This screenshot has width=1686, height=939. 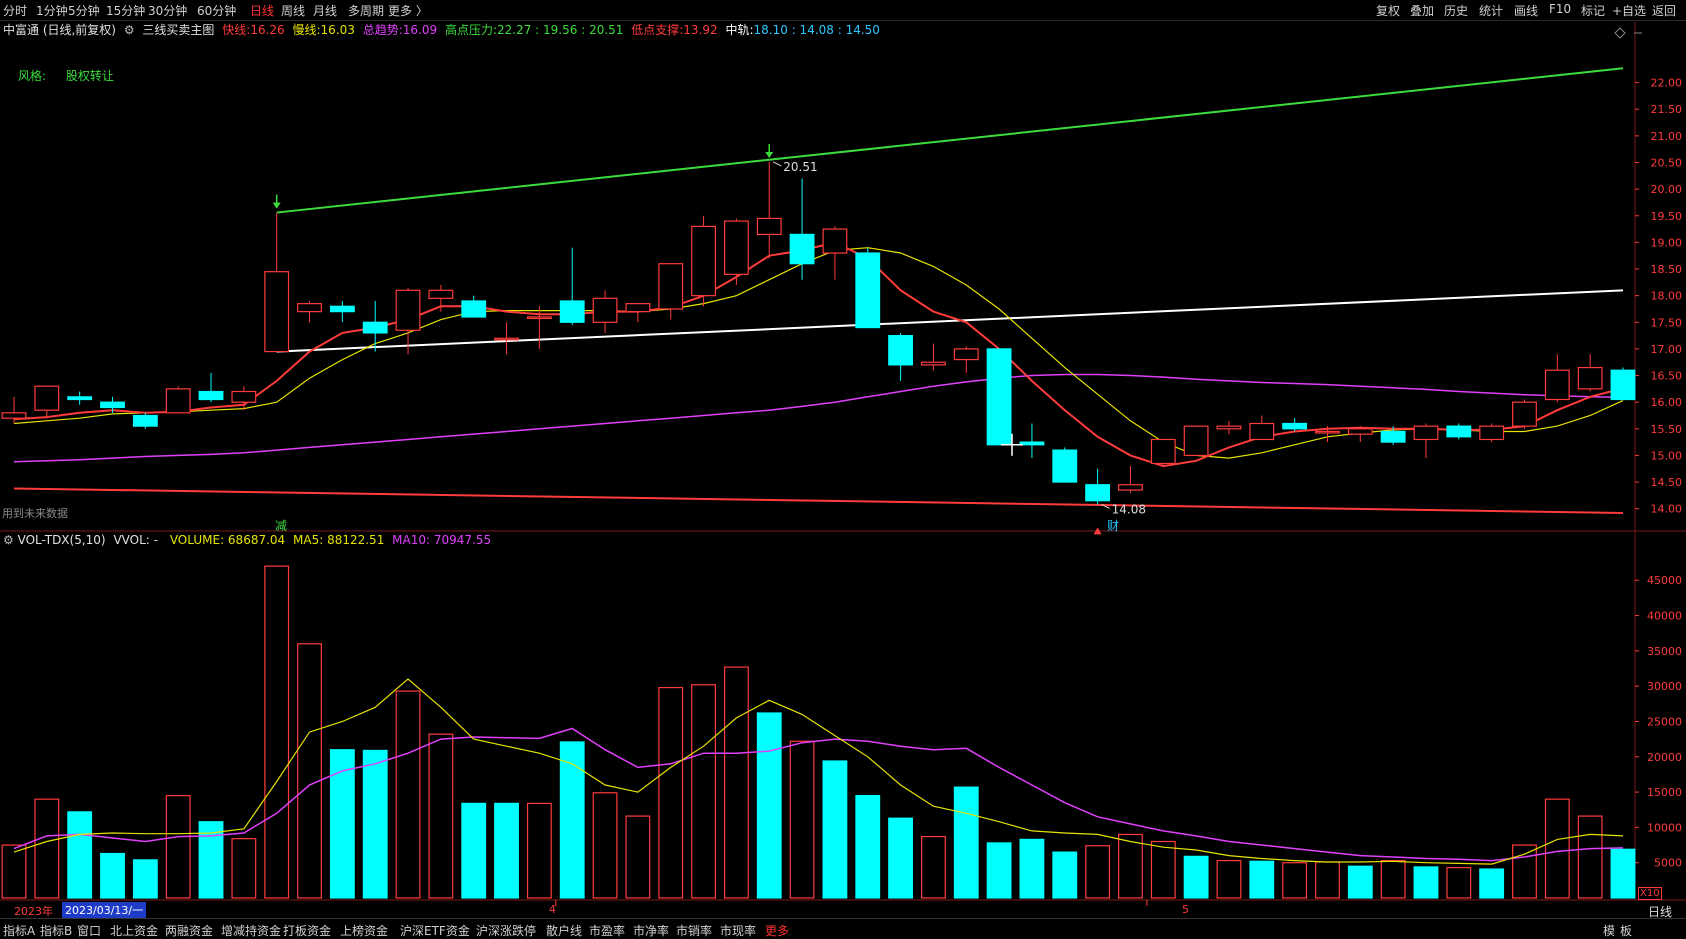 What do you see at coordinates (800, 167) in the screenshot?
I see `high-marker-label: 20.51` at bounding box center [800, 167].